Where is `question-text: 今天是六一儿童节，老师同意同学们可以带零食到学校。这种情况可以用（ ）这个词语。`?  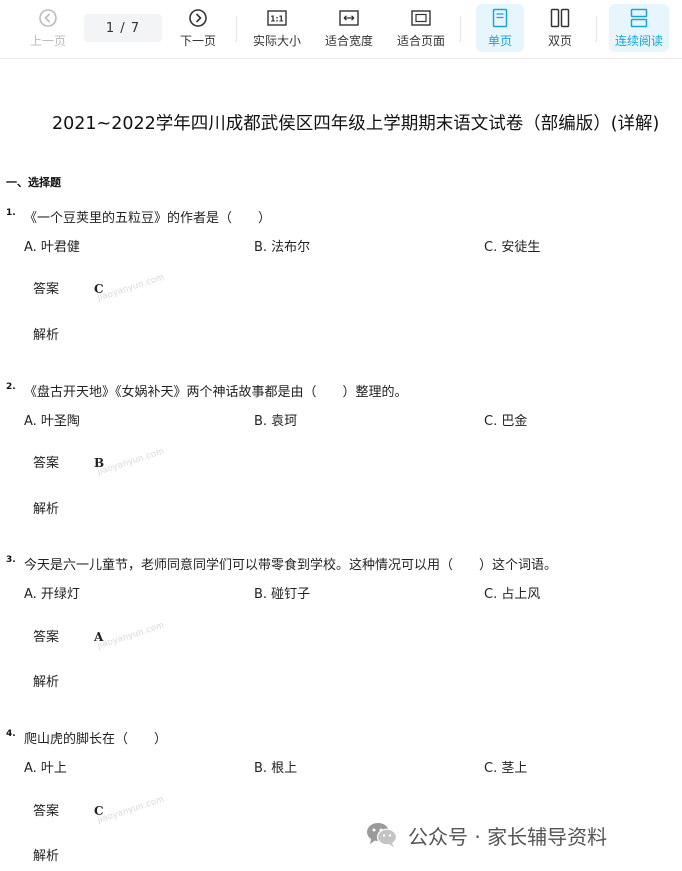 question-text: 今天是六一儿童节，老师同意同学们可以带零食到学校。这种情况可以用（ ）这个词语。 is located at coordinates (291, 565).